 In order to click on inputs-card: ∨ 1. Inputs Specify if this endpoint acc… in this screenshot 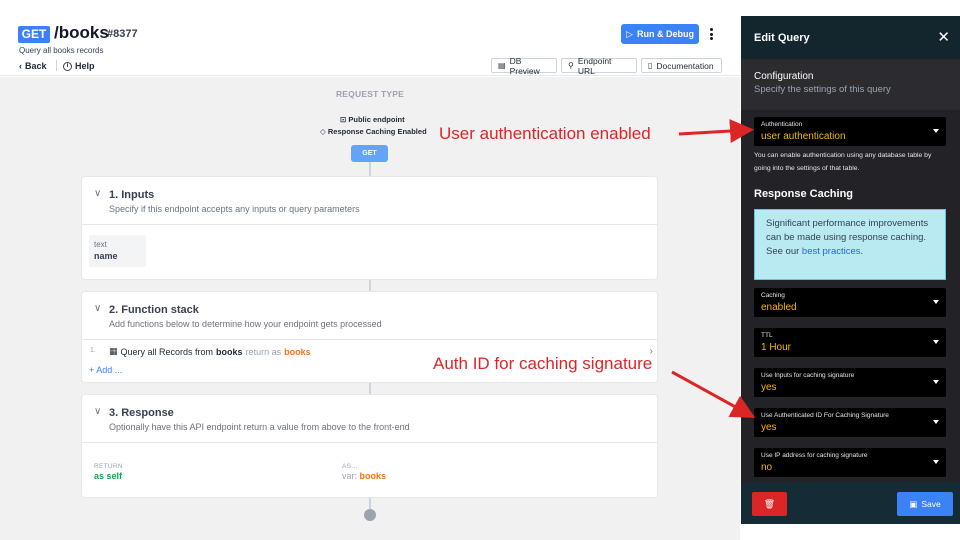, I will do `click(369, 228)`.